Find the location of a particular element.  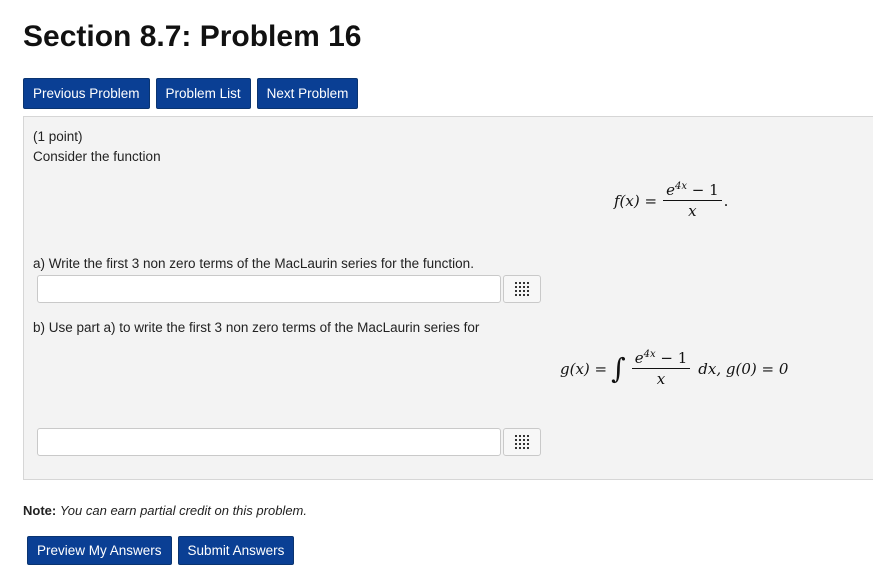

formula-g: g(x) = ∫ e4x − 1 x dx, g(0) = 0 is located at coordinates (674, 368).